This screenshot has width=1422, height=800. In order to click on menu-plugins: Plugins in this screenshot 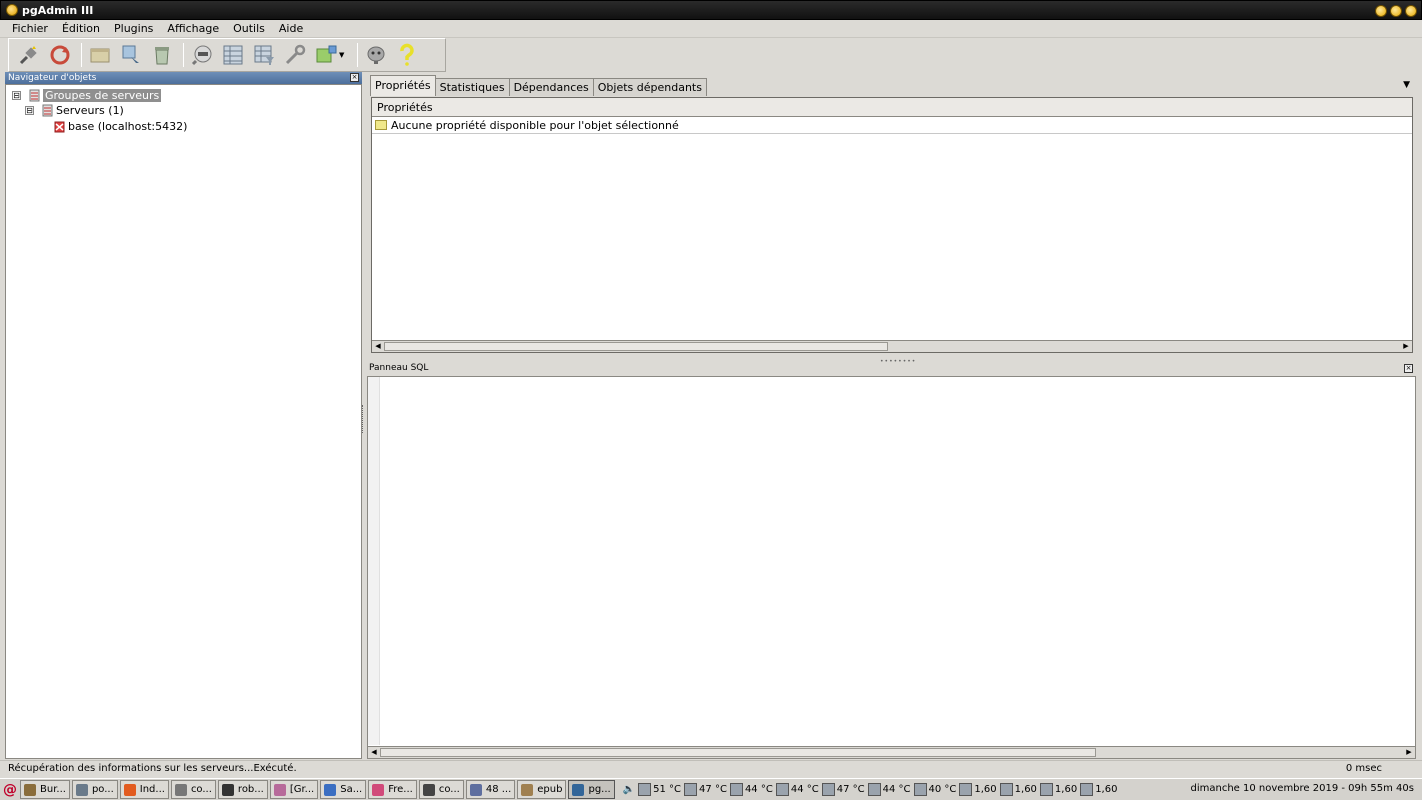, I will do `click(133, 28)`.